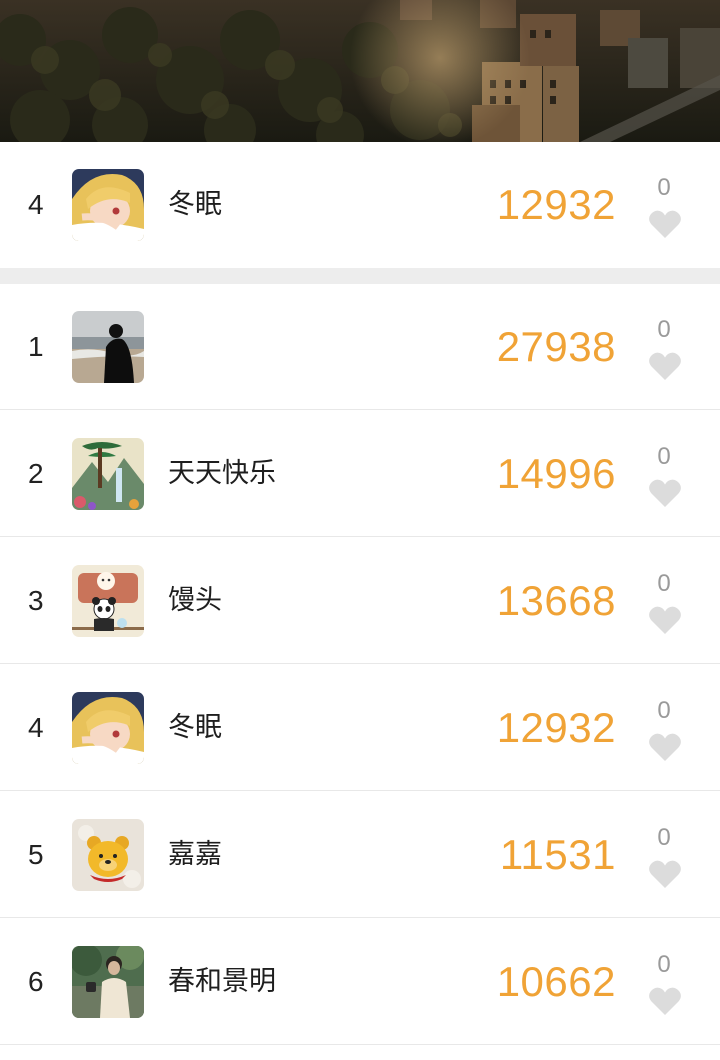 The height and width of the screenshot is (1060, 720). What do you see at coordinates (360, 71) in the screenshot?
I see `header-banner-image` at bounding box center [360, 71].